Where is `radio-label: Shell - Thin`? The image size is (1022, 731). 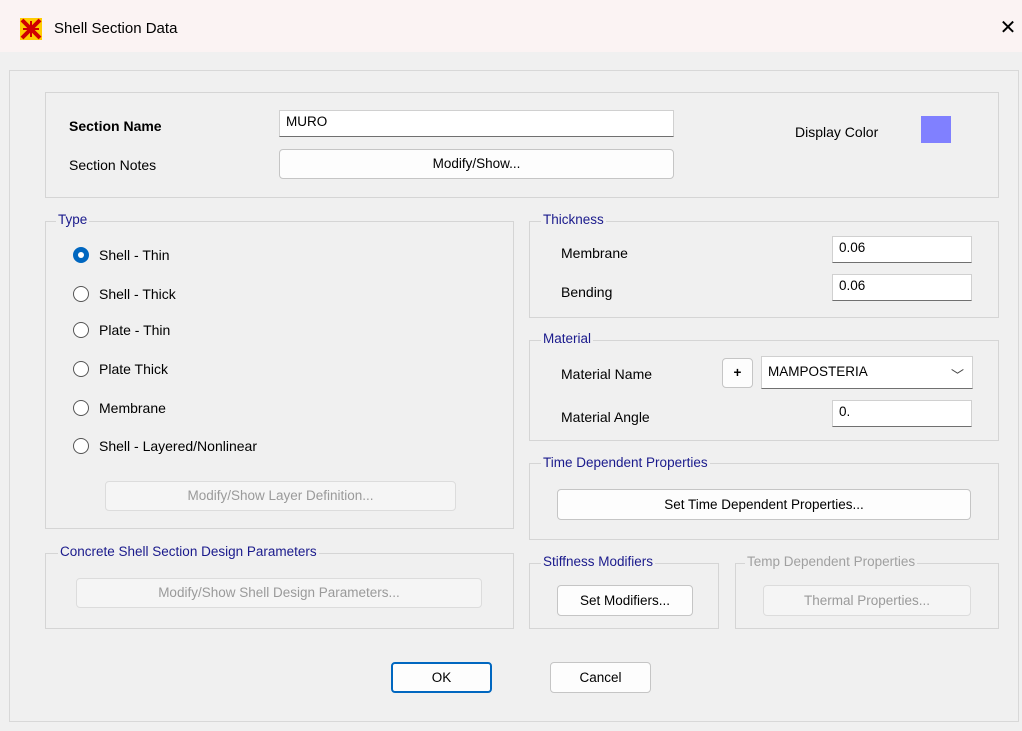 radio-label: Shell - Thin is located at coordinates (134, 255).